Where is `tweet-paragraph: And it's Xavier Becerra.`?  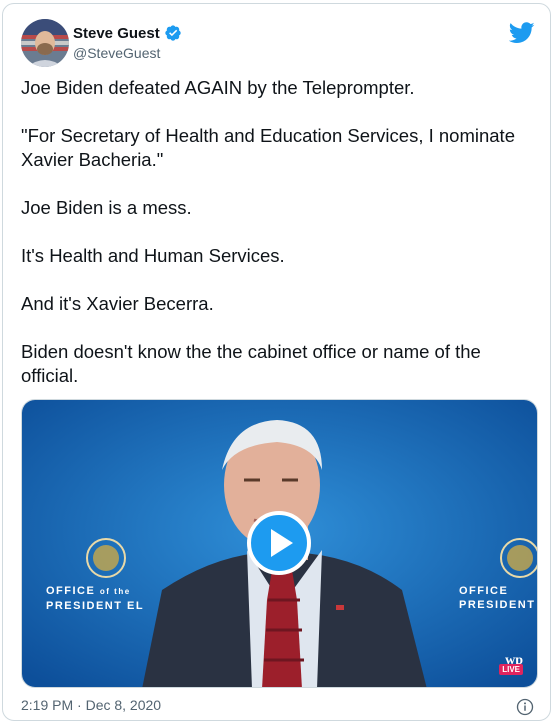 tweet-paragraph: And it's Xavier Becerra. is located at coordinates (117, 303).